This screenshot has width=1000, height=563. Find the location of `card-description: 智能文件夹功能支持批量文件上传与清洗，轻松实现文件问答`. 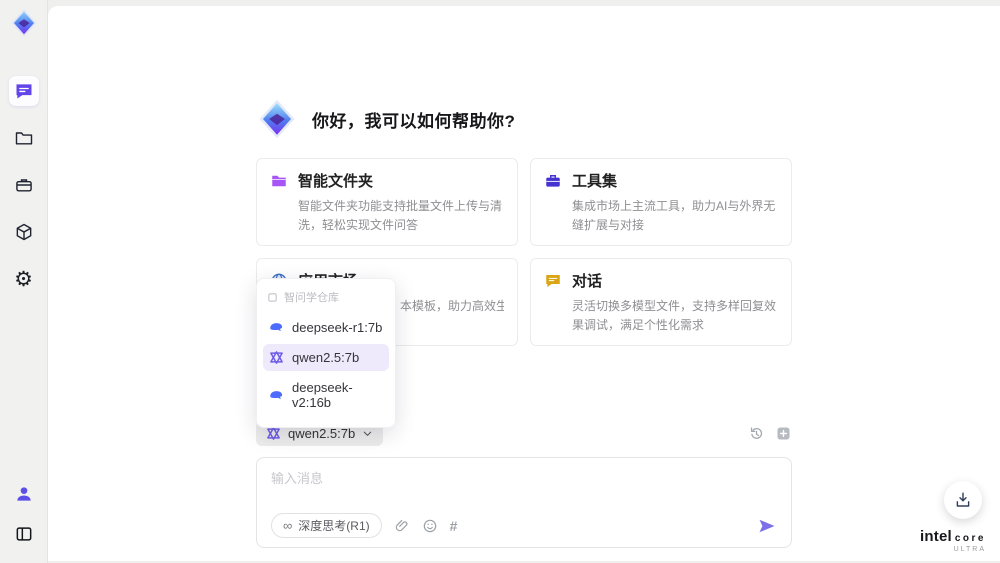

card-description: 智能文件夹功能支持批量文件上传与清洗，轻松实现文件问答 is located at coordinates (400, 215).